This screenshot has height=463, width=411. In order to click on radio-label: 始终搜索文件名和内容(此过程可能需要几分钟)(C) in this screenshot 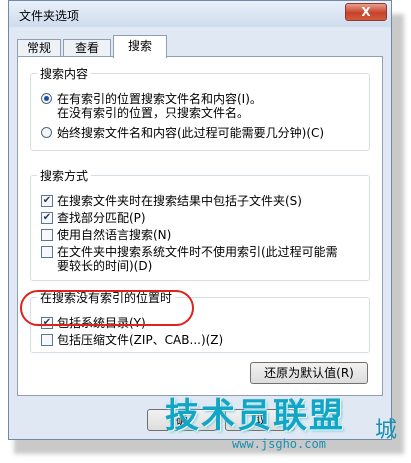, I will do `click(191, 133)`.